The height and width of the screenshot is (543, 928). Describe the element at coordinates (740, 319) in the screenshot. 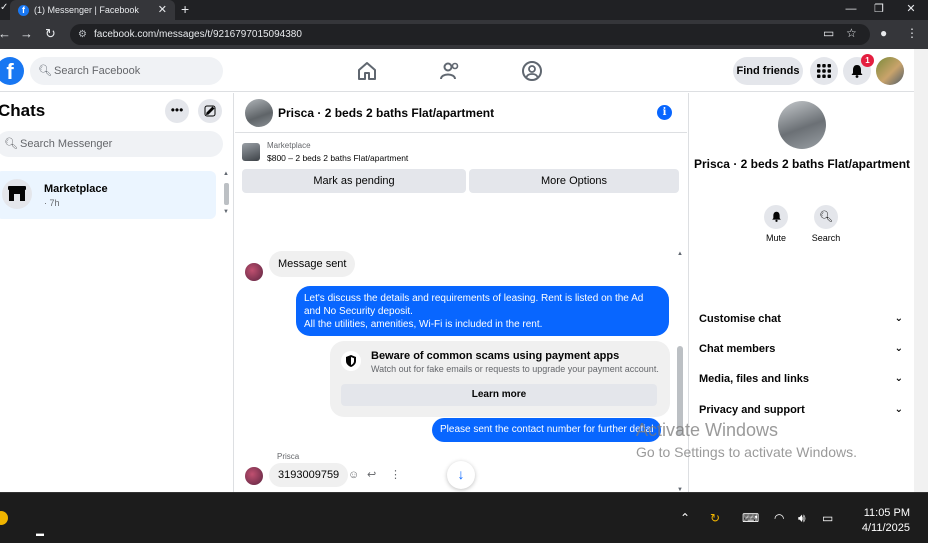

I see `row-label: Customise chat` at that location.